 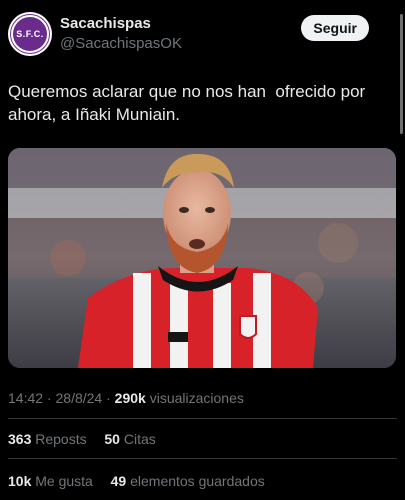 I want to click on follow-button: Seguir, so click(x=335, y=28).